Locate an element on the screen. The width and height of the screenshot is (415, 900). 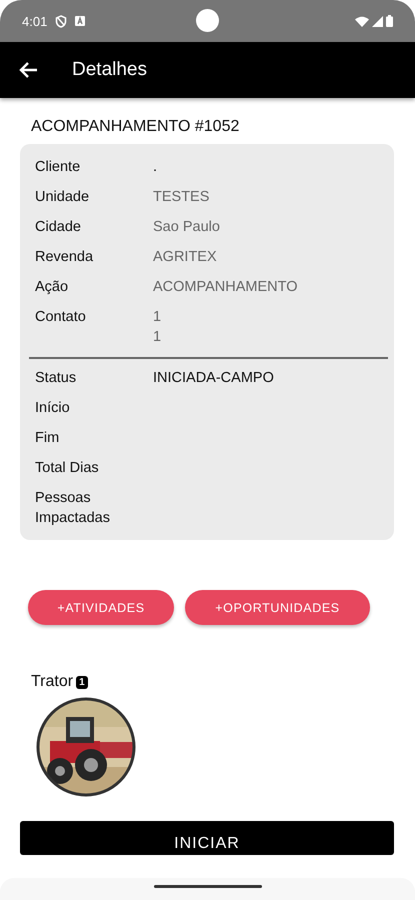
count-badge: 1 is located at coordinates (82, 682).